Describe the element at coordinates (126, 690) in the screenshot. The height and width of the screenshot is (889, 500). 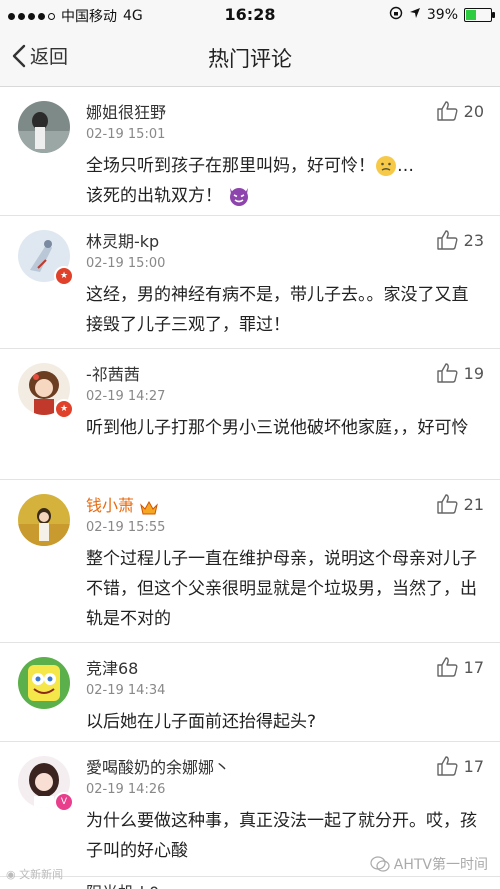
I see `comment-time: 02-19 14:34` at that location.